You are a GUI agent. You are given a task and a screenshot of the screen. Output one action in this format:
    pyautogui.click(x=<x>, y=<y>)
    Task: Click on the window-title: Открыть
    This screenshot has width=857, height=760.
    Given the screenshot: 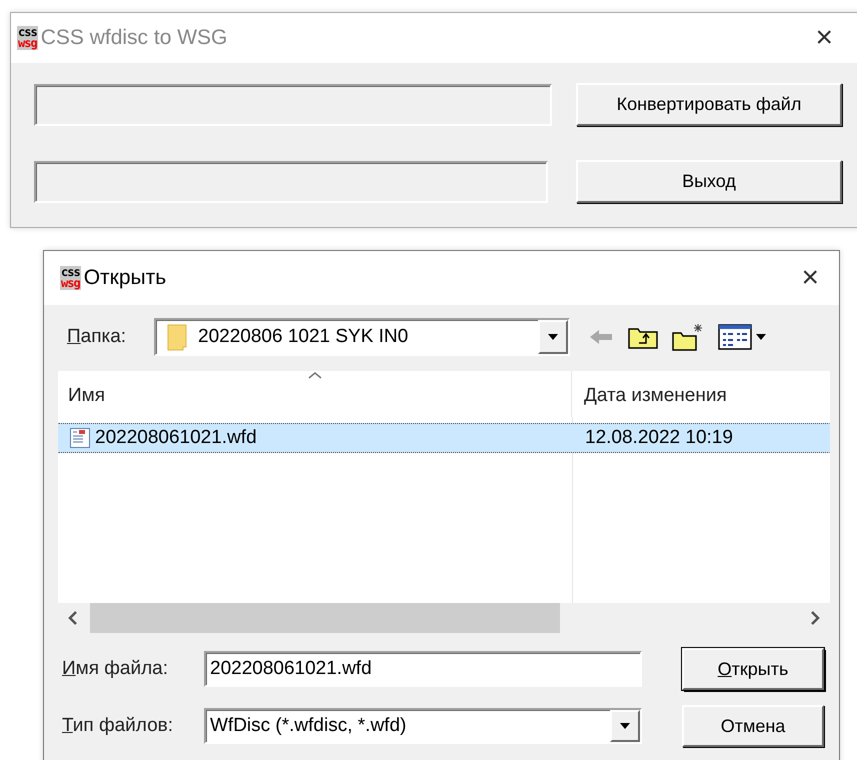 What is the action you would take?
    pyautogui.click(x=125, y=278)
    